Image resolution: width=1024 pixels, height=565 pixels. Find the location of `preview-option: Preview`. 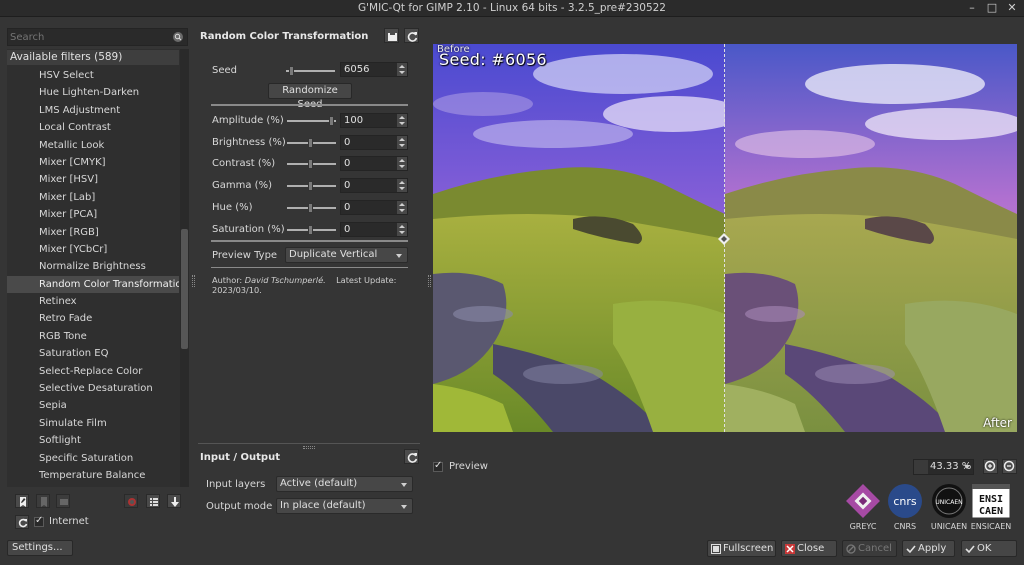

preview-option: Preview is located at coordinates (460, 466).